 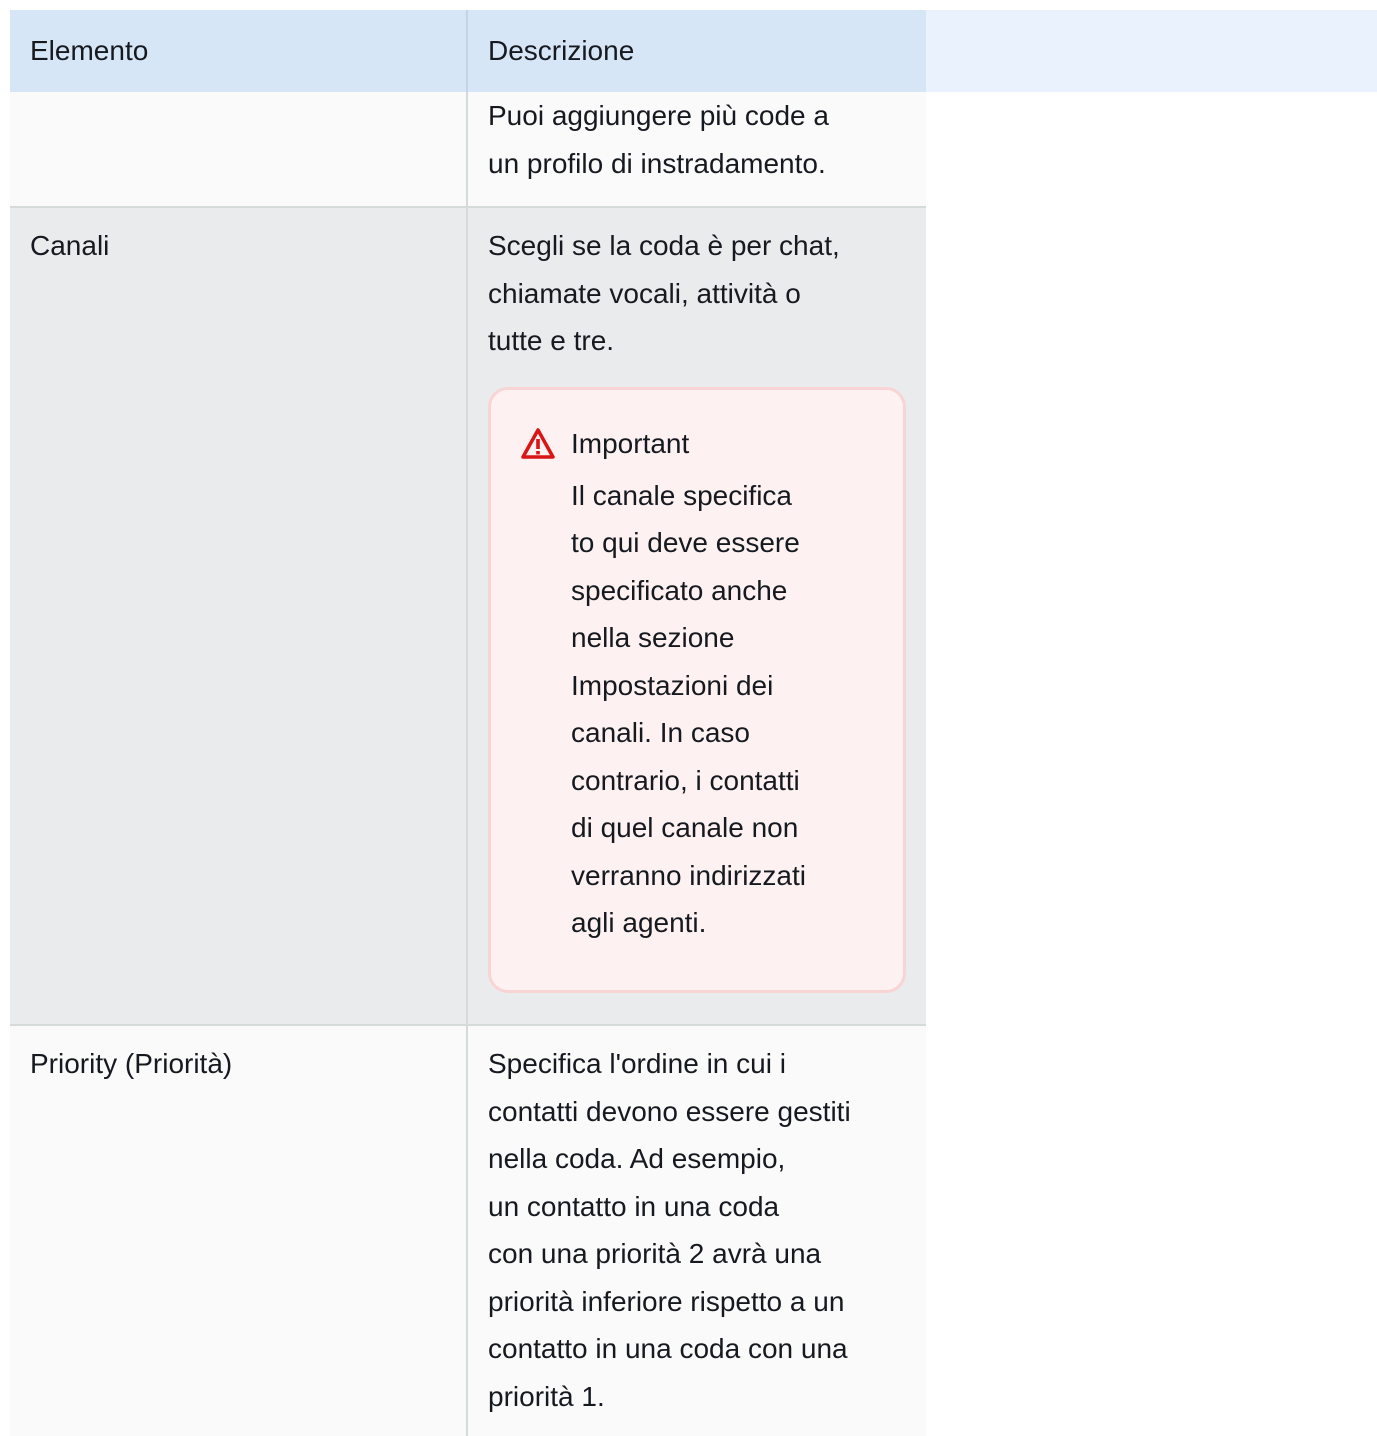 What do you see at coordinates (655, 1253) in the screenshot?
I see `description-line: con una priorità 2 avrà una` at bounding box center [655, 1253].